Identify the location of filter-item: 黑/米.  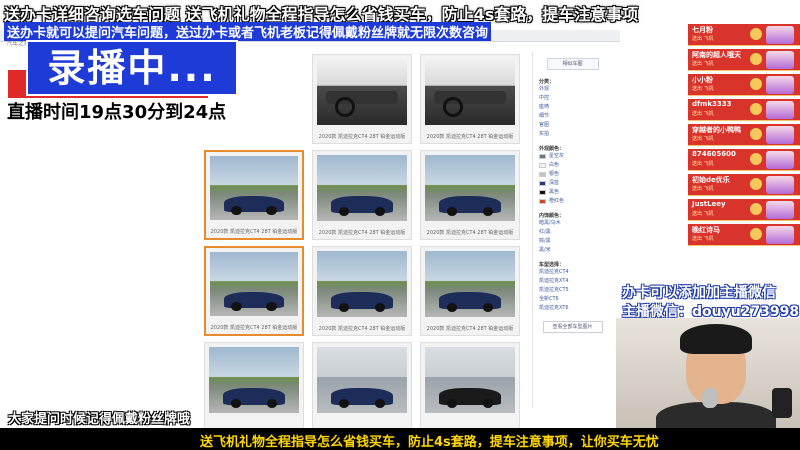
(572, 250).